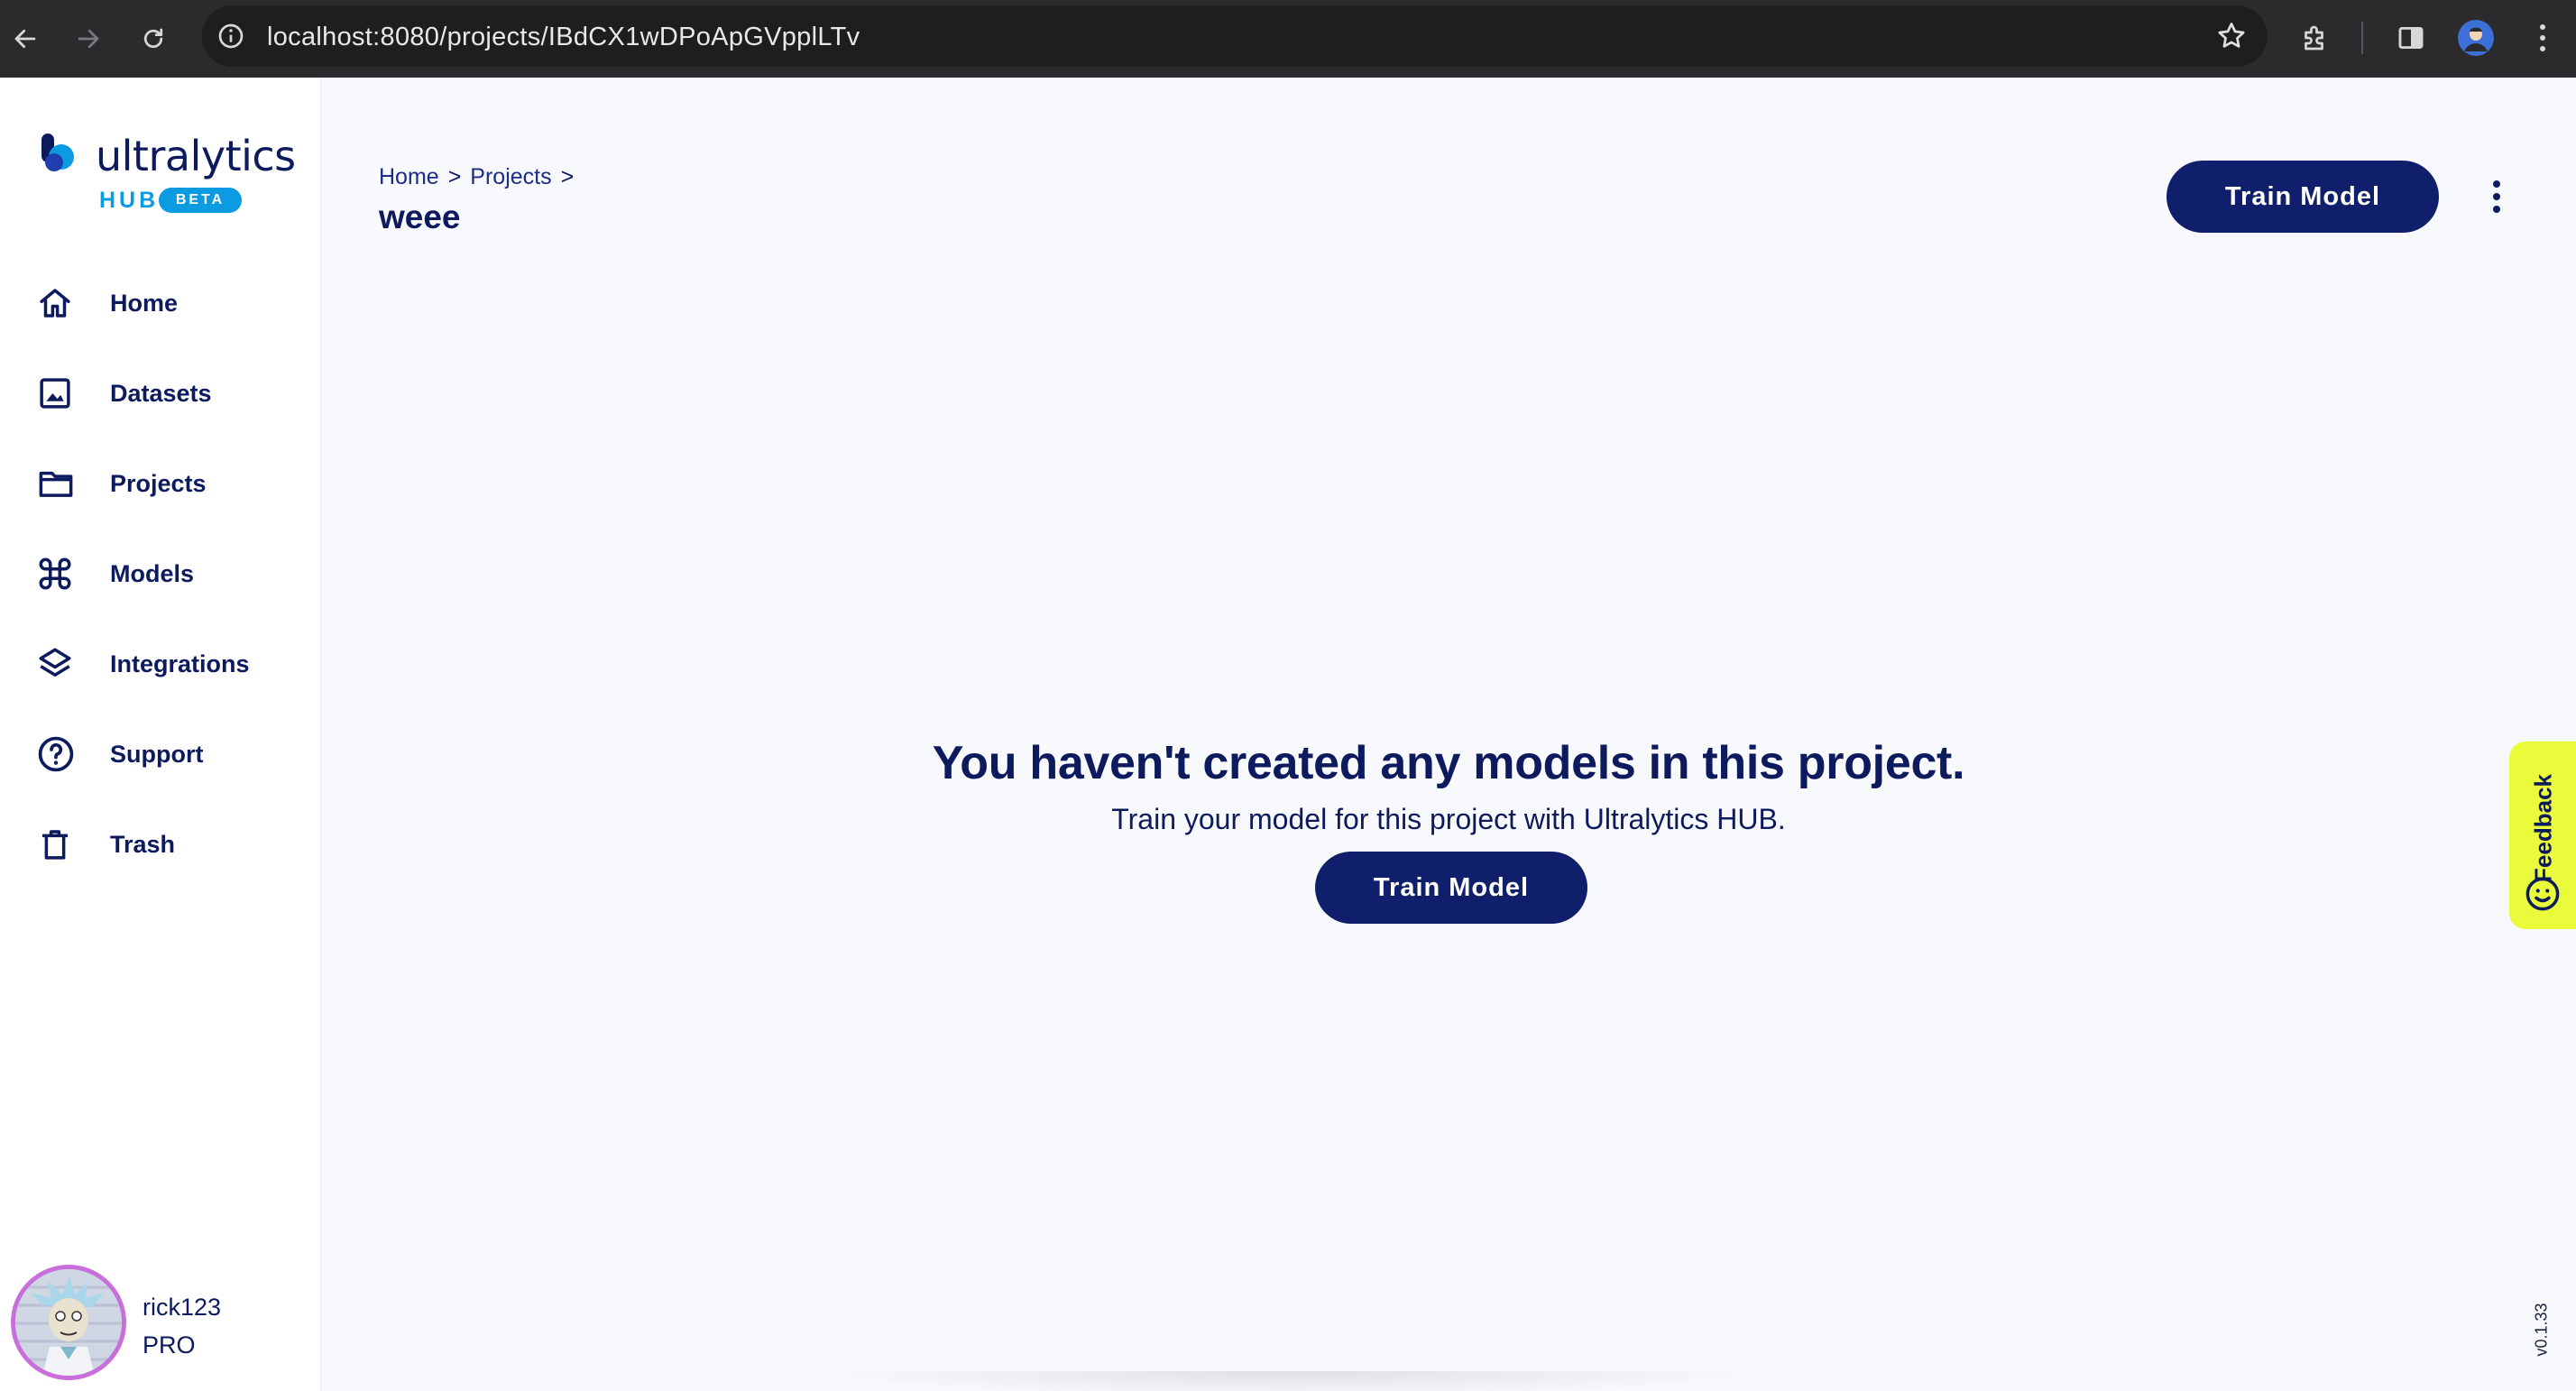  I want to click on sidebar-item-integrations: Integrations, so click(171, 663).